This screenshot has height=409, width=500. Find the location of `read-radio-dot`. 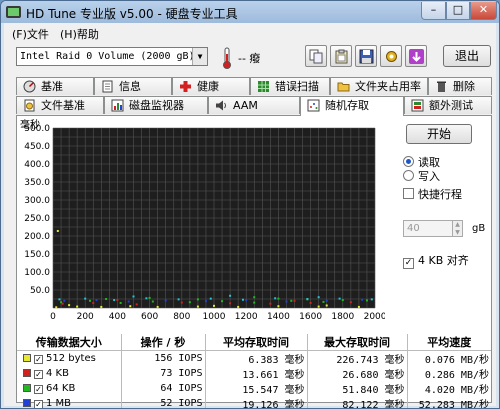

read-radio-dot is located at coordinates (408, 161).